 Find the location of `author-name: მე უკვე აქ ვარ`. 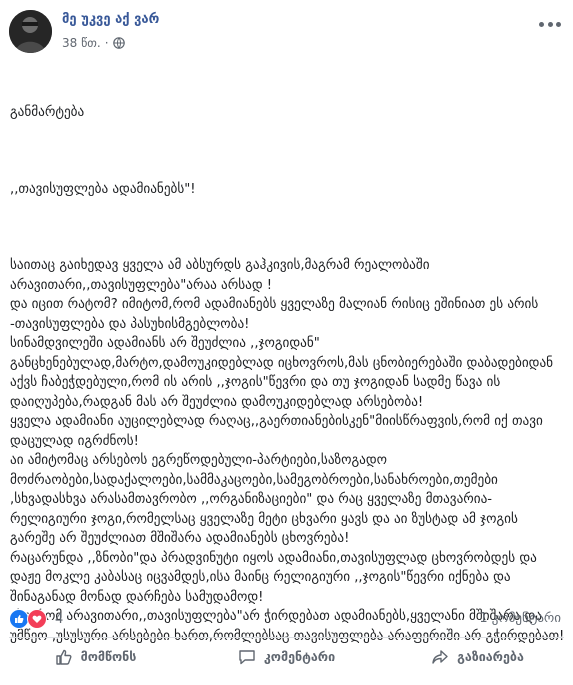

author-name: მე უკვე აქ ვარ is located at coordinates (110, 19).